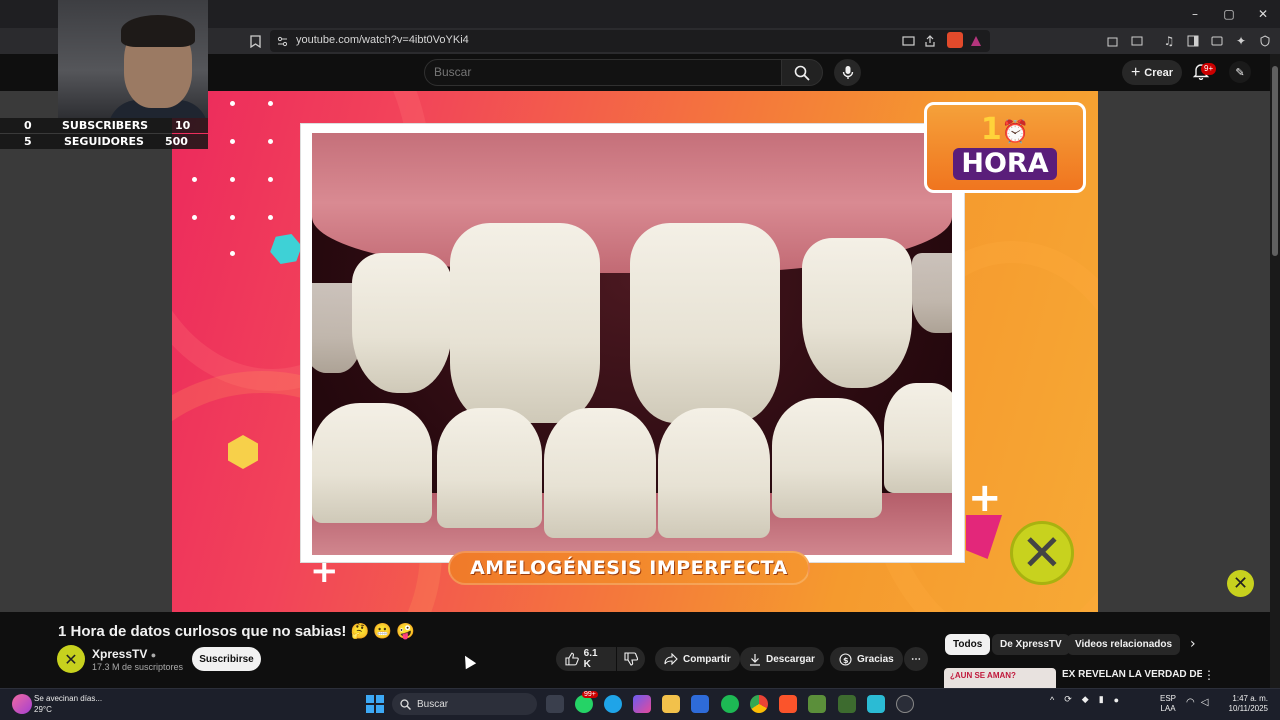 The width and height of the screenshot is (1280, 720). What do you see at coordinates (671, 704) in the screenshot?
I see `file-explorer-icon` at bounding box center [671, 704].